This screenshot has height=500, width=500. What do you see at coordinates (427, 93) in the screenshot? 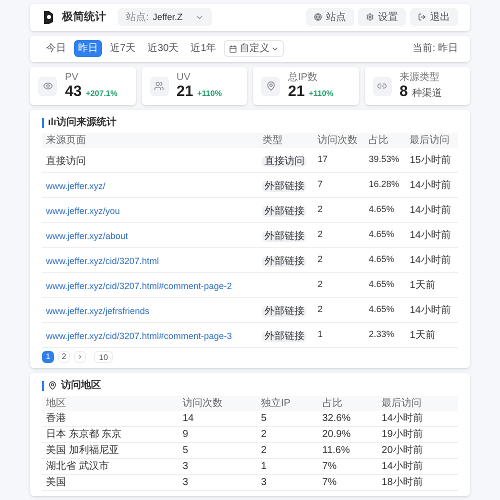
I see `stat-unit: 种渠道` at bounding box center [427, 93].